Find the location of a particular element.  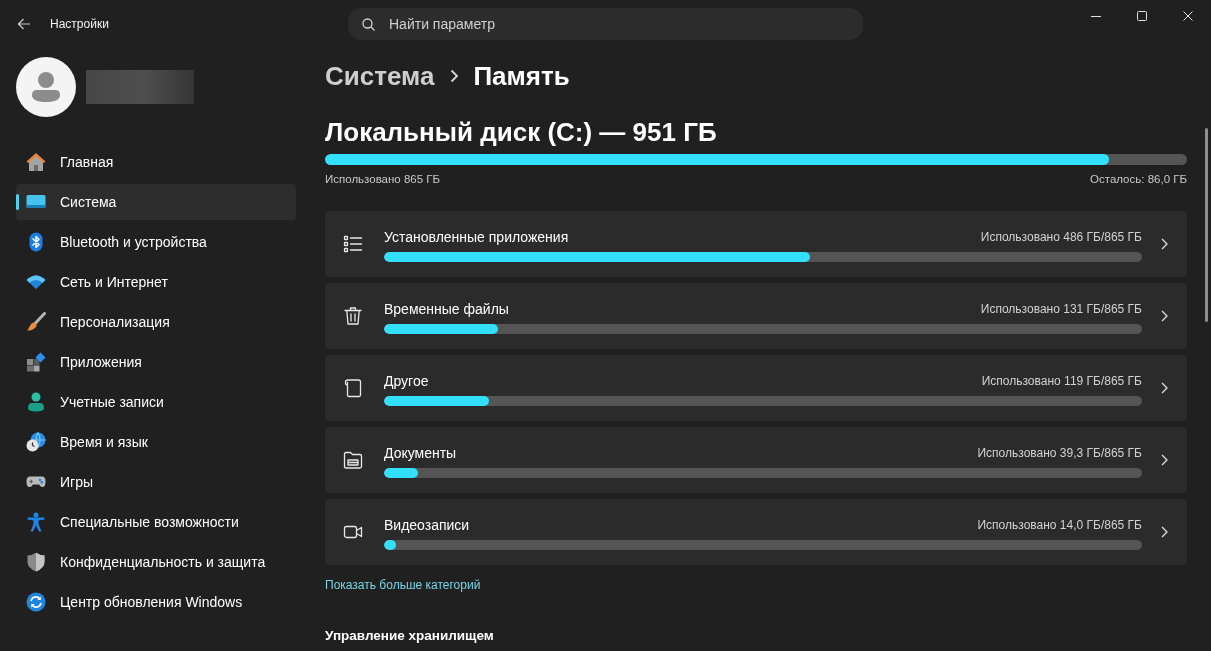

document-icon is located at coordinates (353, 388).